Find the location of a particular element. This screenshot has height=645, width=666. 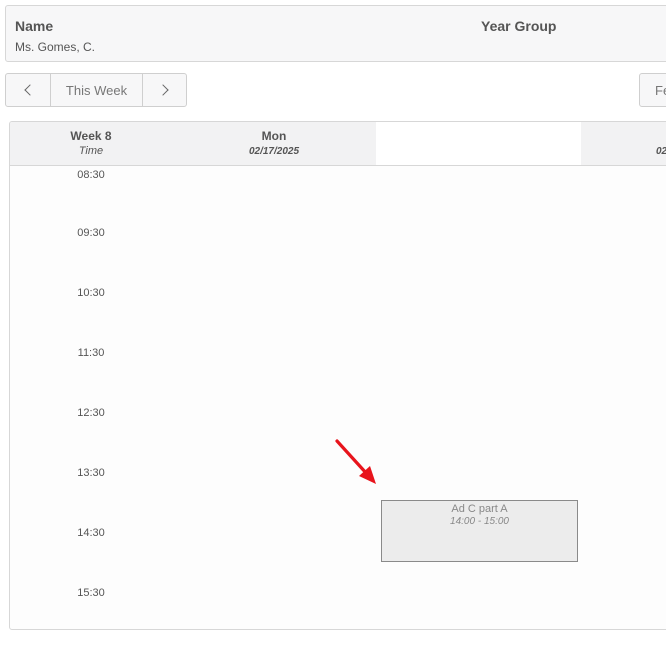

time-slot-label: 15:30 is located at coordinates (91, 593).